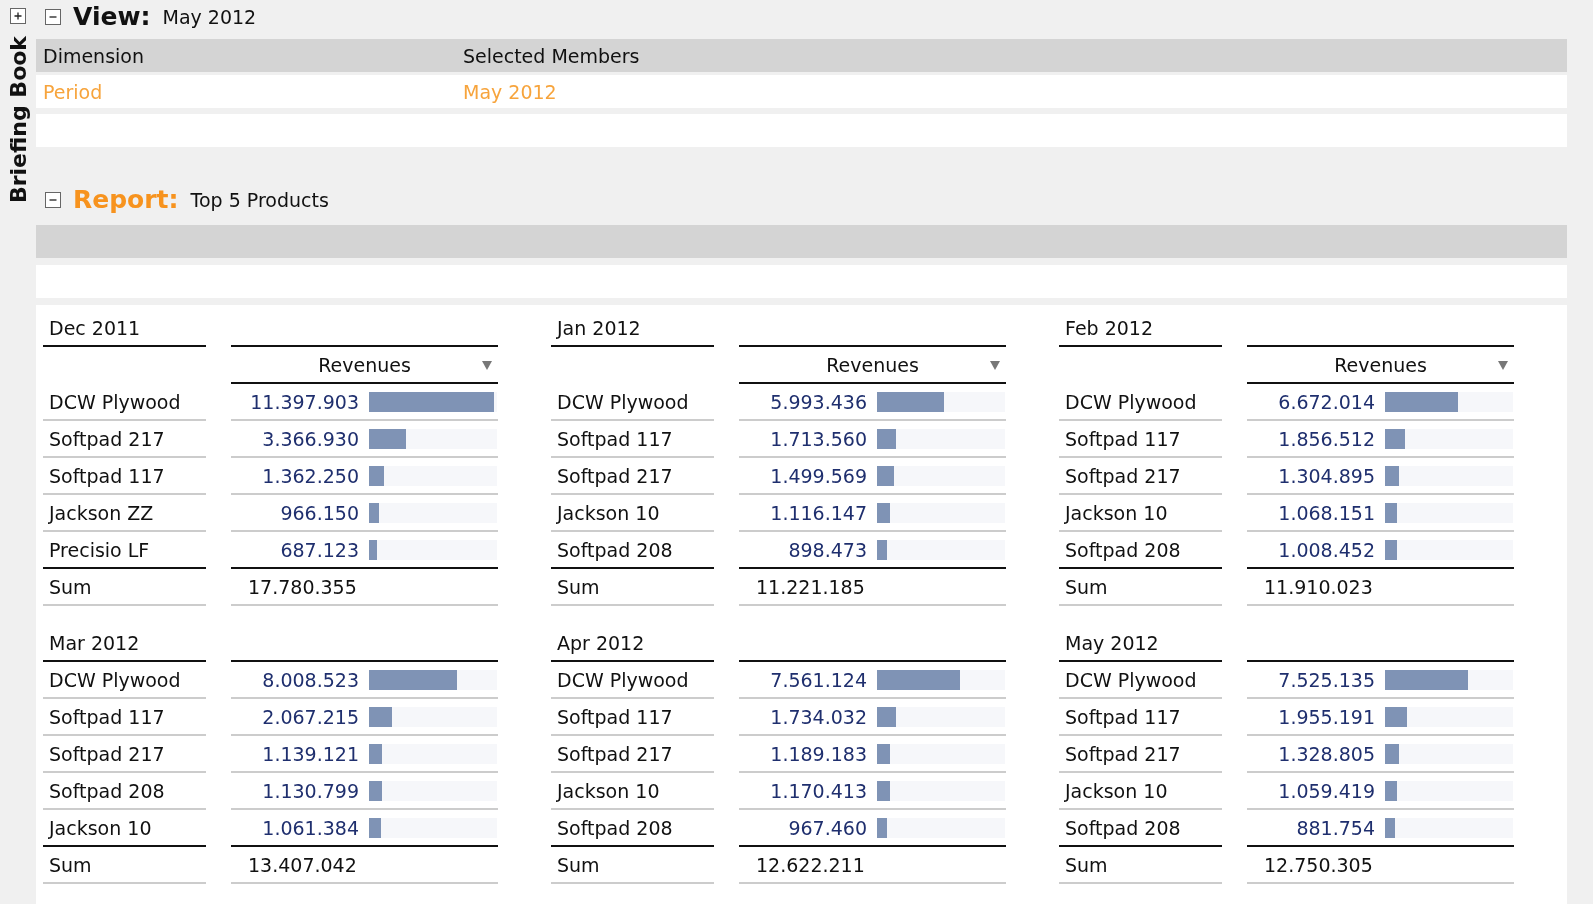 This screenshot has height=904, width=1593. What do you see at coordinates (1326, 401) in the screenshot?
I see `value-cell-text: 6.672.014` at bounding box center [1326, 401].